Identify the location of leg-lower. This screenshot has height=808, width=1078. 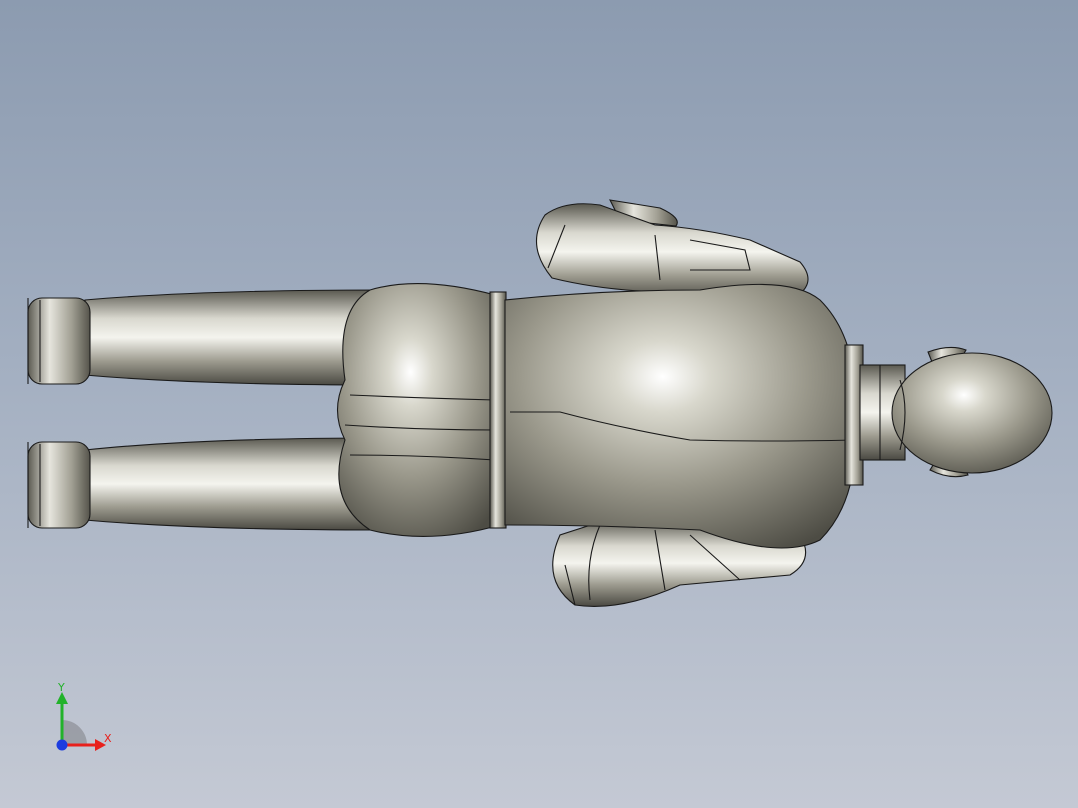
(204, 484).